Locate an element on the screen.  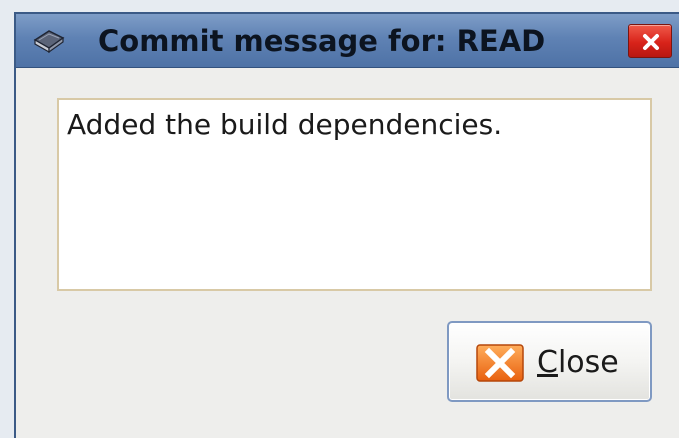
notebook-icon is located at coordinates (49, 41).